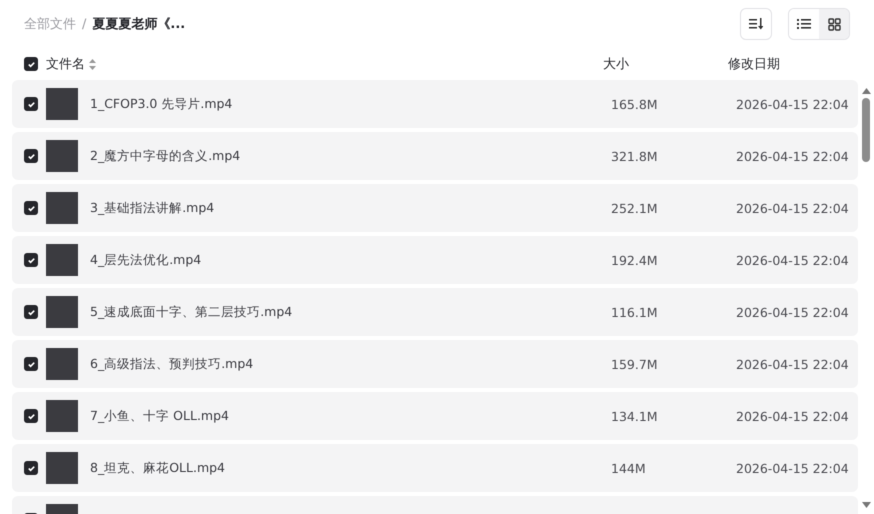  I want to click on list-icon, so click(804, 24).